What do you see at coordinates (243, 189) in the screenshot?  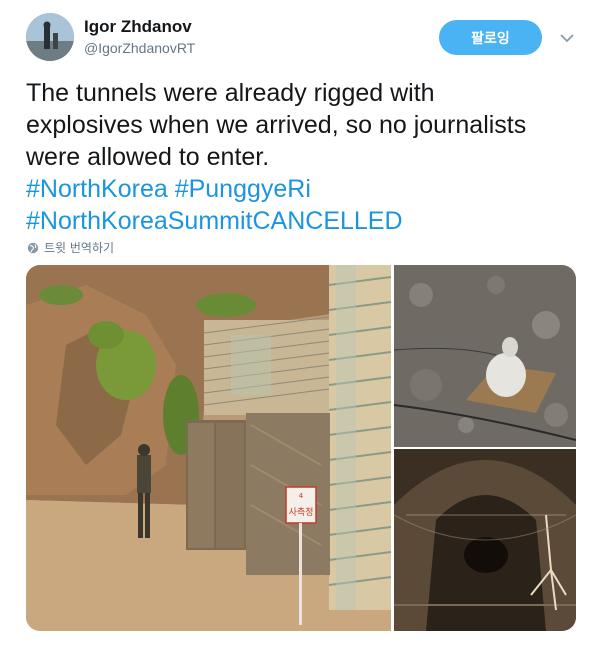 I see `hashtag-link: #PunggyeRi` at bounding box center [243, 189].